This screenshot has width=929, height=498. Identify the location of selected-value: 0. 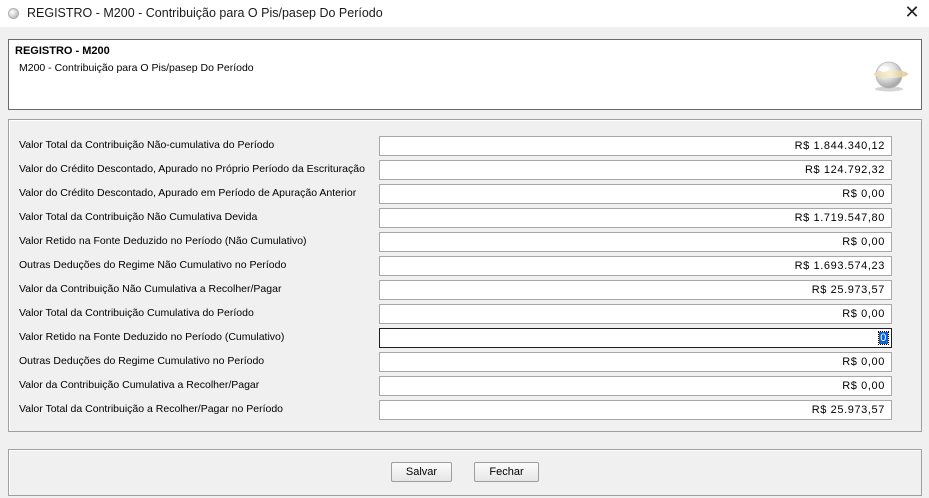
(883, 338).